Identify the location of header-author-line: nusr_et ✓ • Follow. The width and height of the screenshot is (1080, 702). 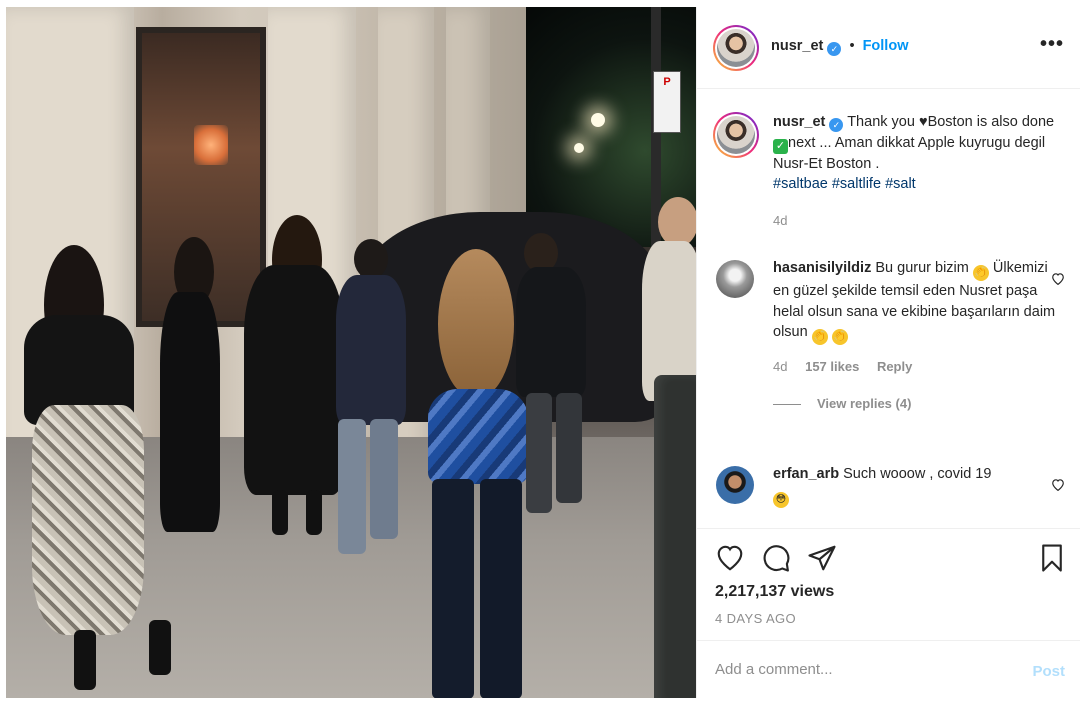
(839, 47).